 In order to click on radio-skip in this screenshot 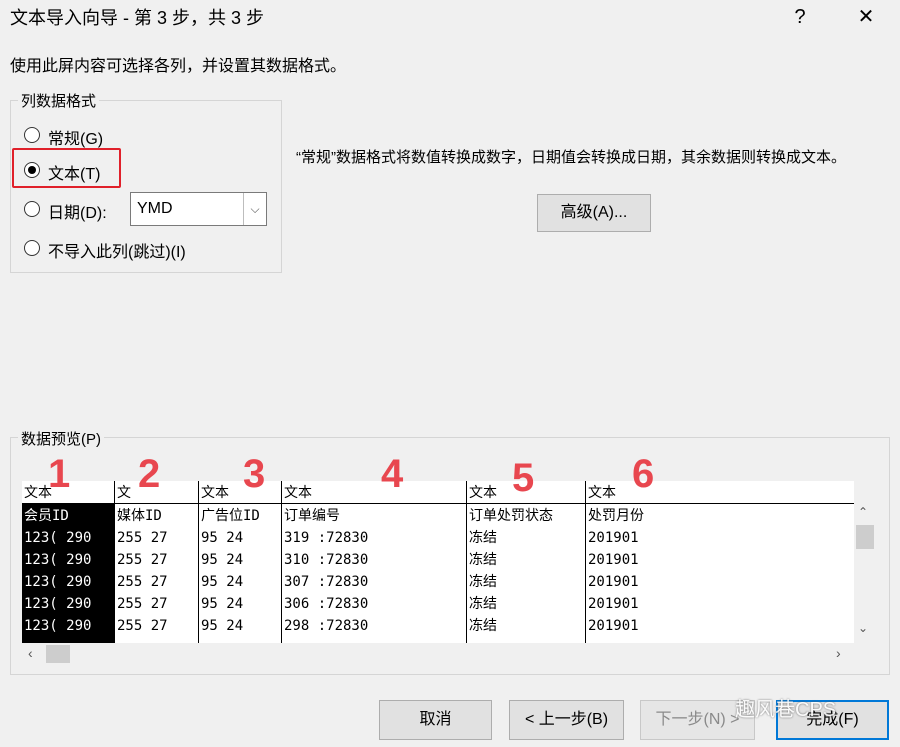, I will do `click(32, 248)`.